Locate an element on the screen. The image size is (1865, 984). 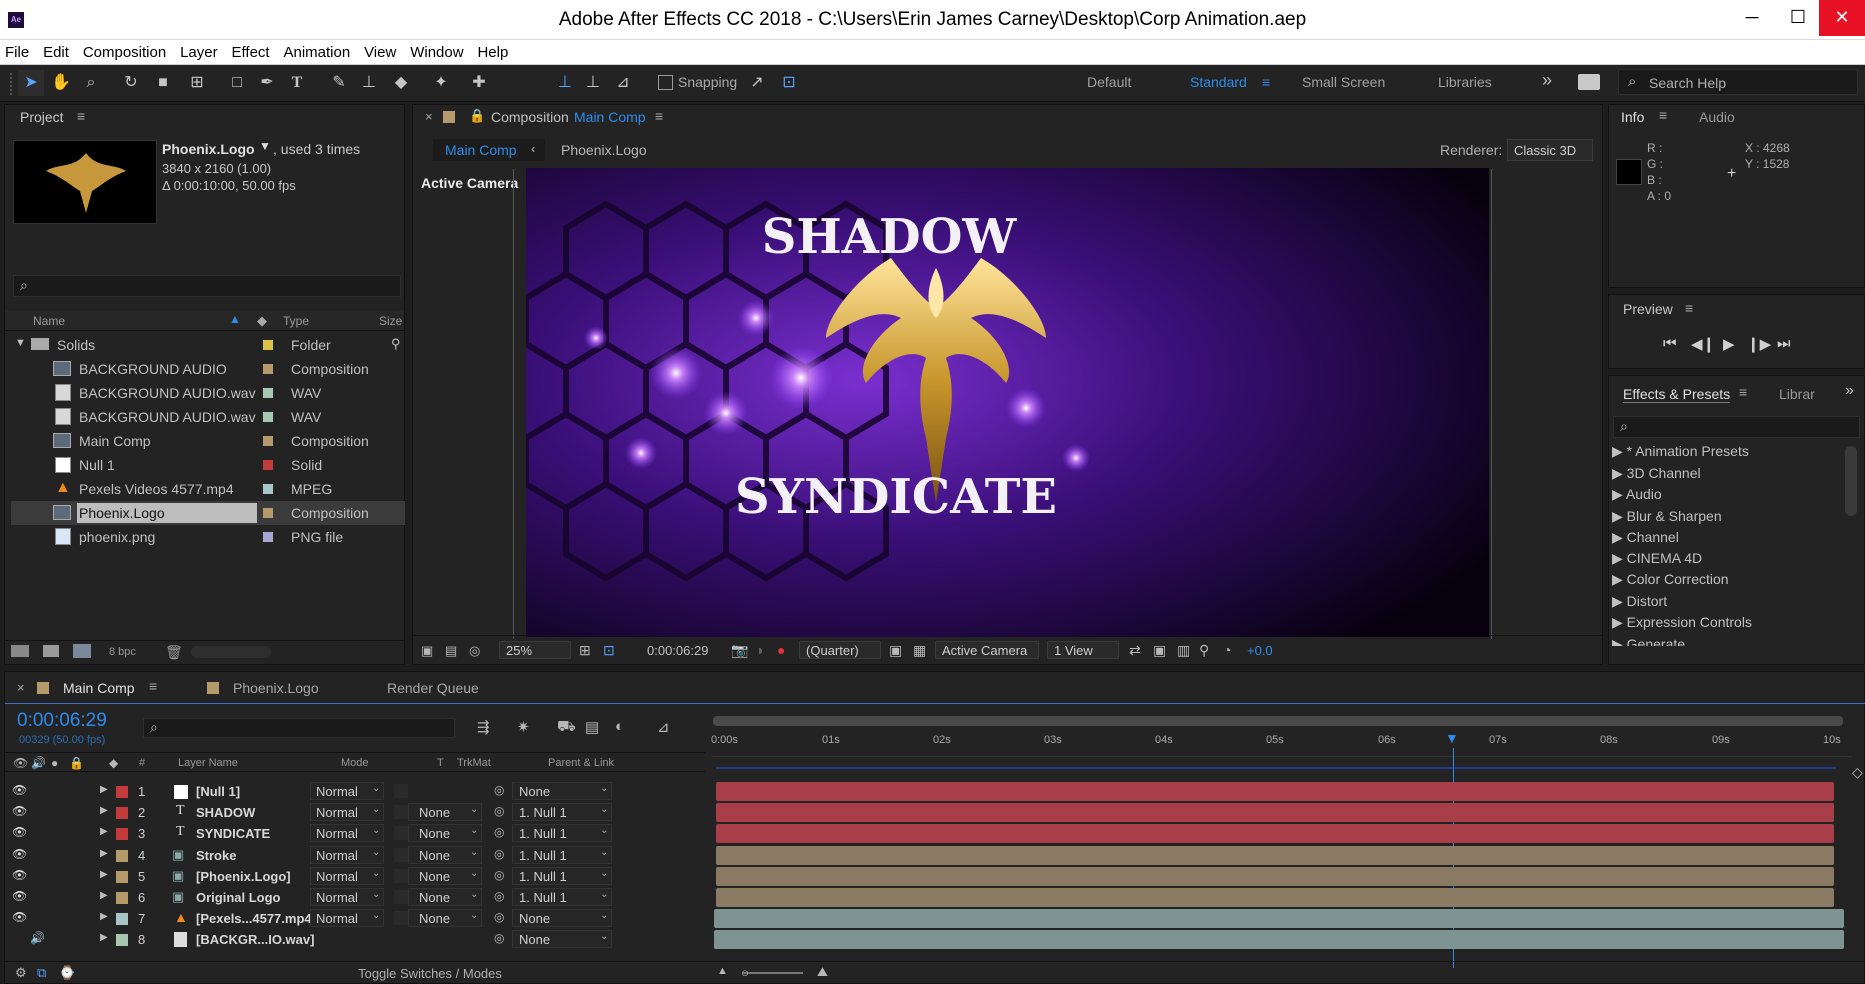
view-layout-dropdown: 1 View is located at coordinates (1083, 650).